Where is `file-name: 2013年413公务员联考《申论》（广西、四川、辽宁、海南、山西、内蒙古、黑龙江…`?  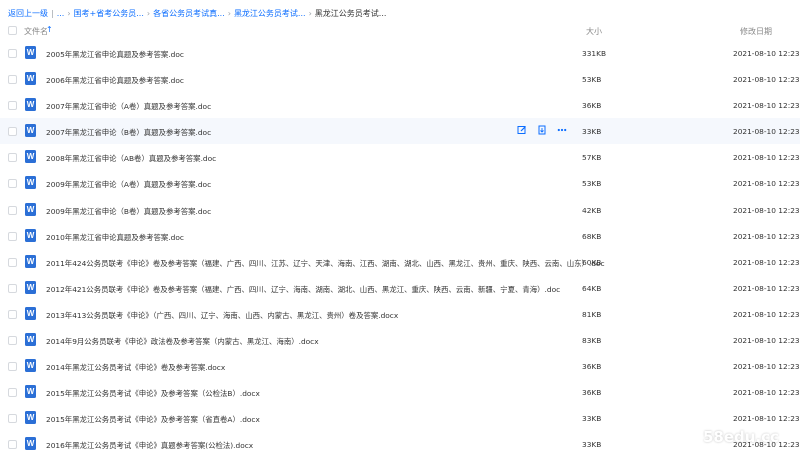 file-name: 2013年413公务员联考《申论》（广西、四川、辽宁、海南、山西、内蒙古、黑龙江… is located at coordinates (222, 315).